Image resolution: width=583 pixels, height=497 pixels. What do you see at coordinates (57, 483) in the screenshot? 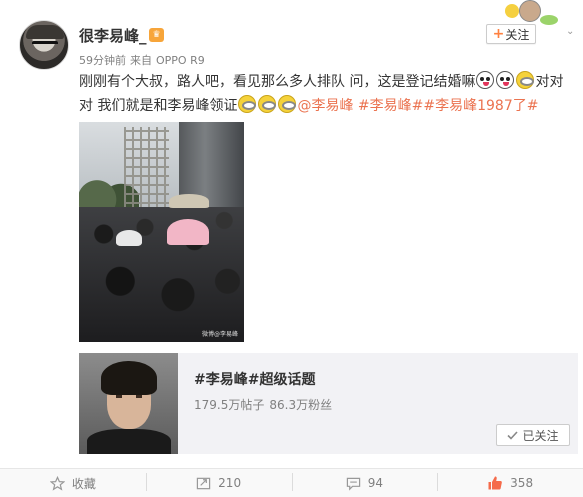
I see `star-icon` at bounding box center [57, 483].